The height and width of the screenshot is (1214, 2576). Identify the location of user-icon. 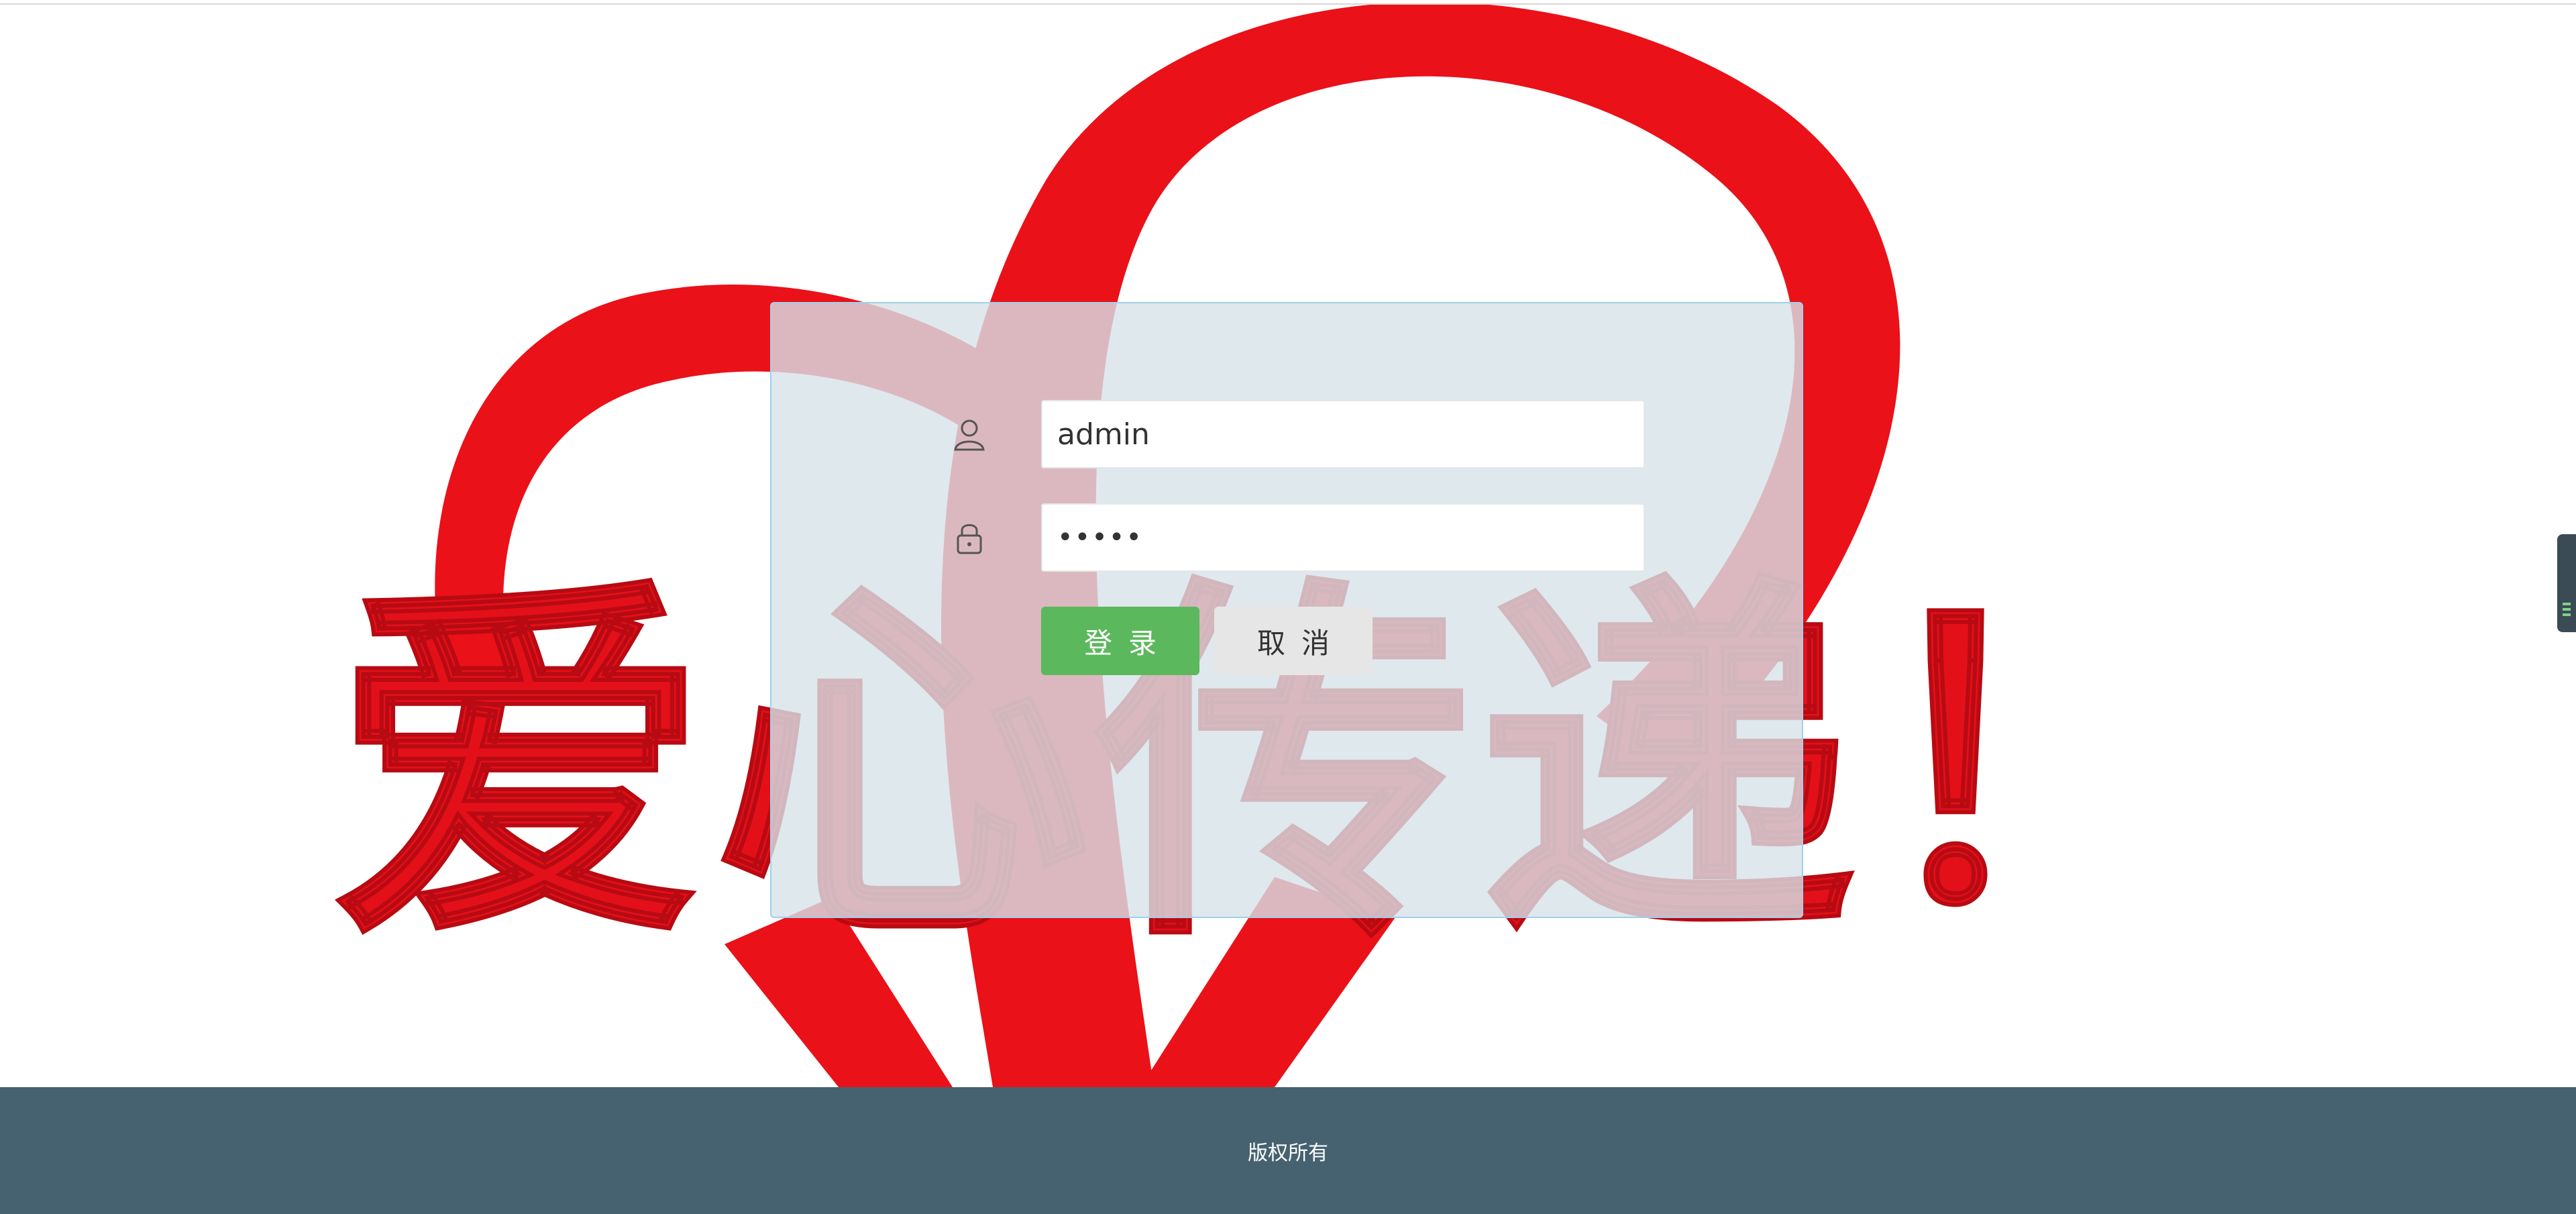
(969, 435).